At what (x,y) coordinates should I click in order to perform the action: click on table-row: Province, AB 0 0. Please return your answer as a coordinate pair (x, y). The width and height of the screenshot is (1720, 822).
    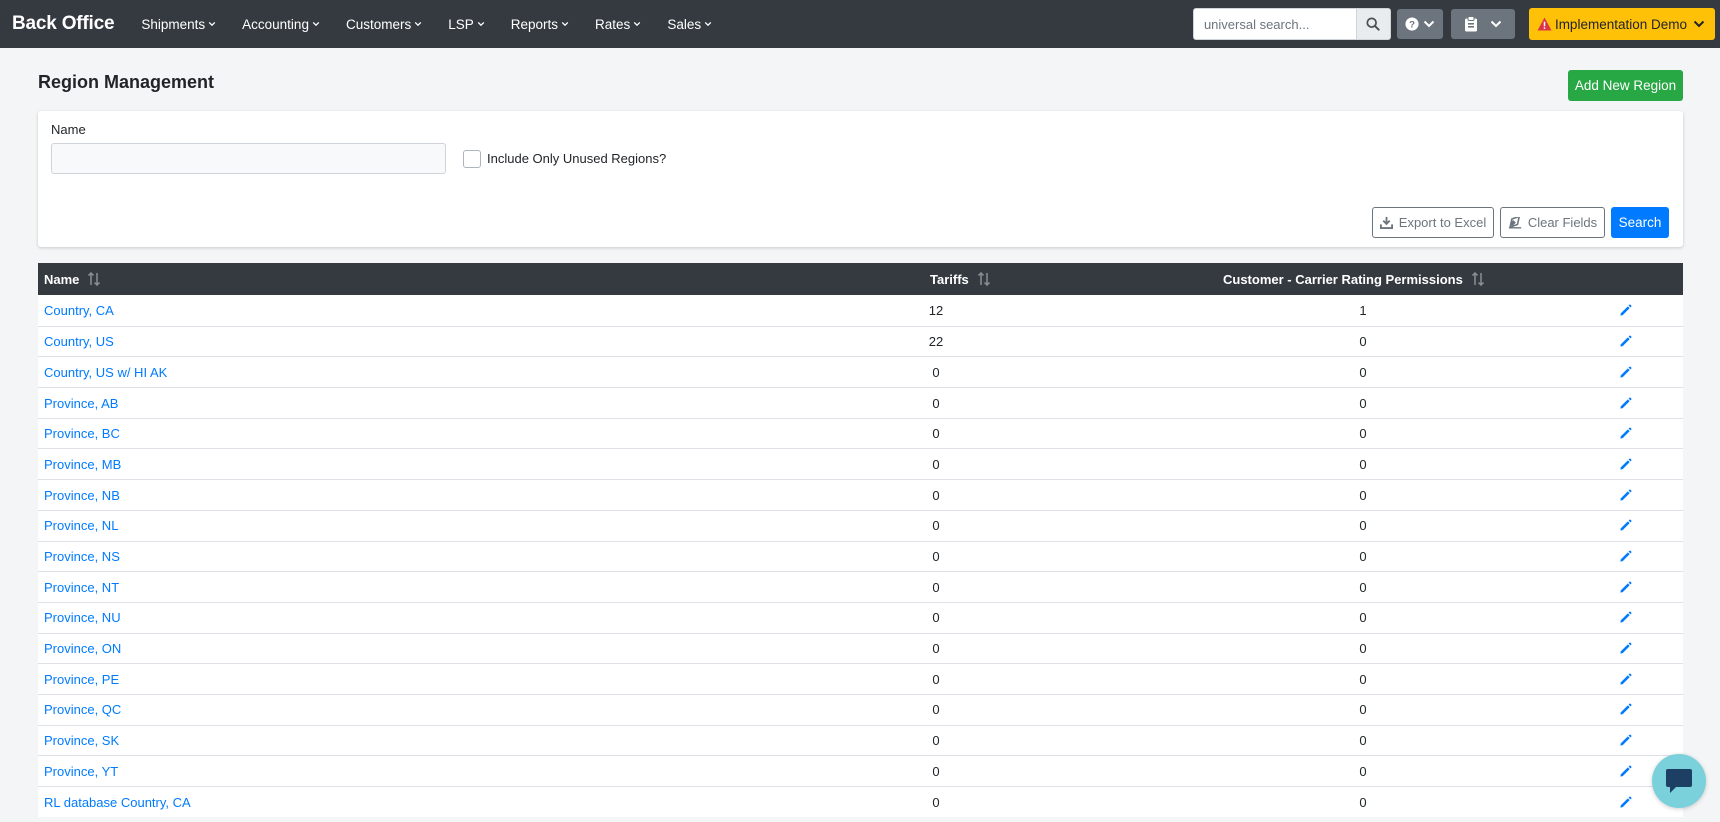
    Looking at the image, I should click on (860, 402).